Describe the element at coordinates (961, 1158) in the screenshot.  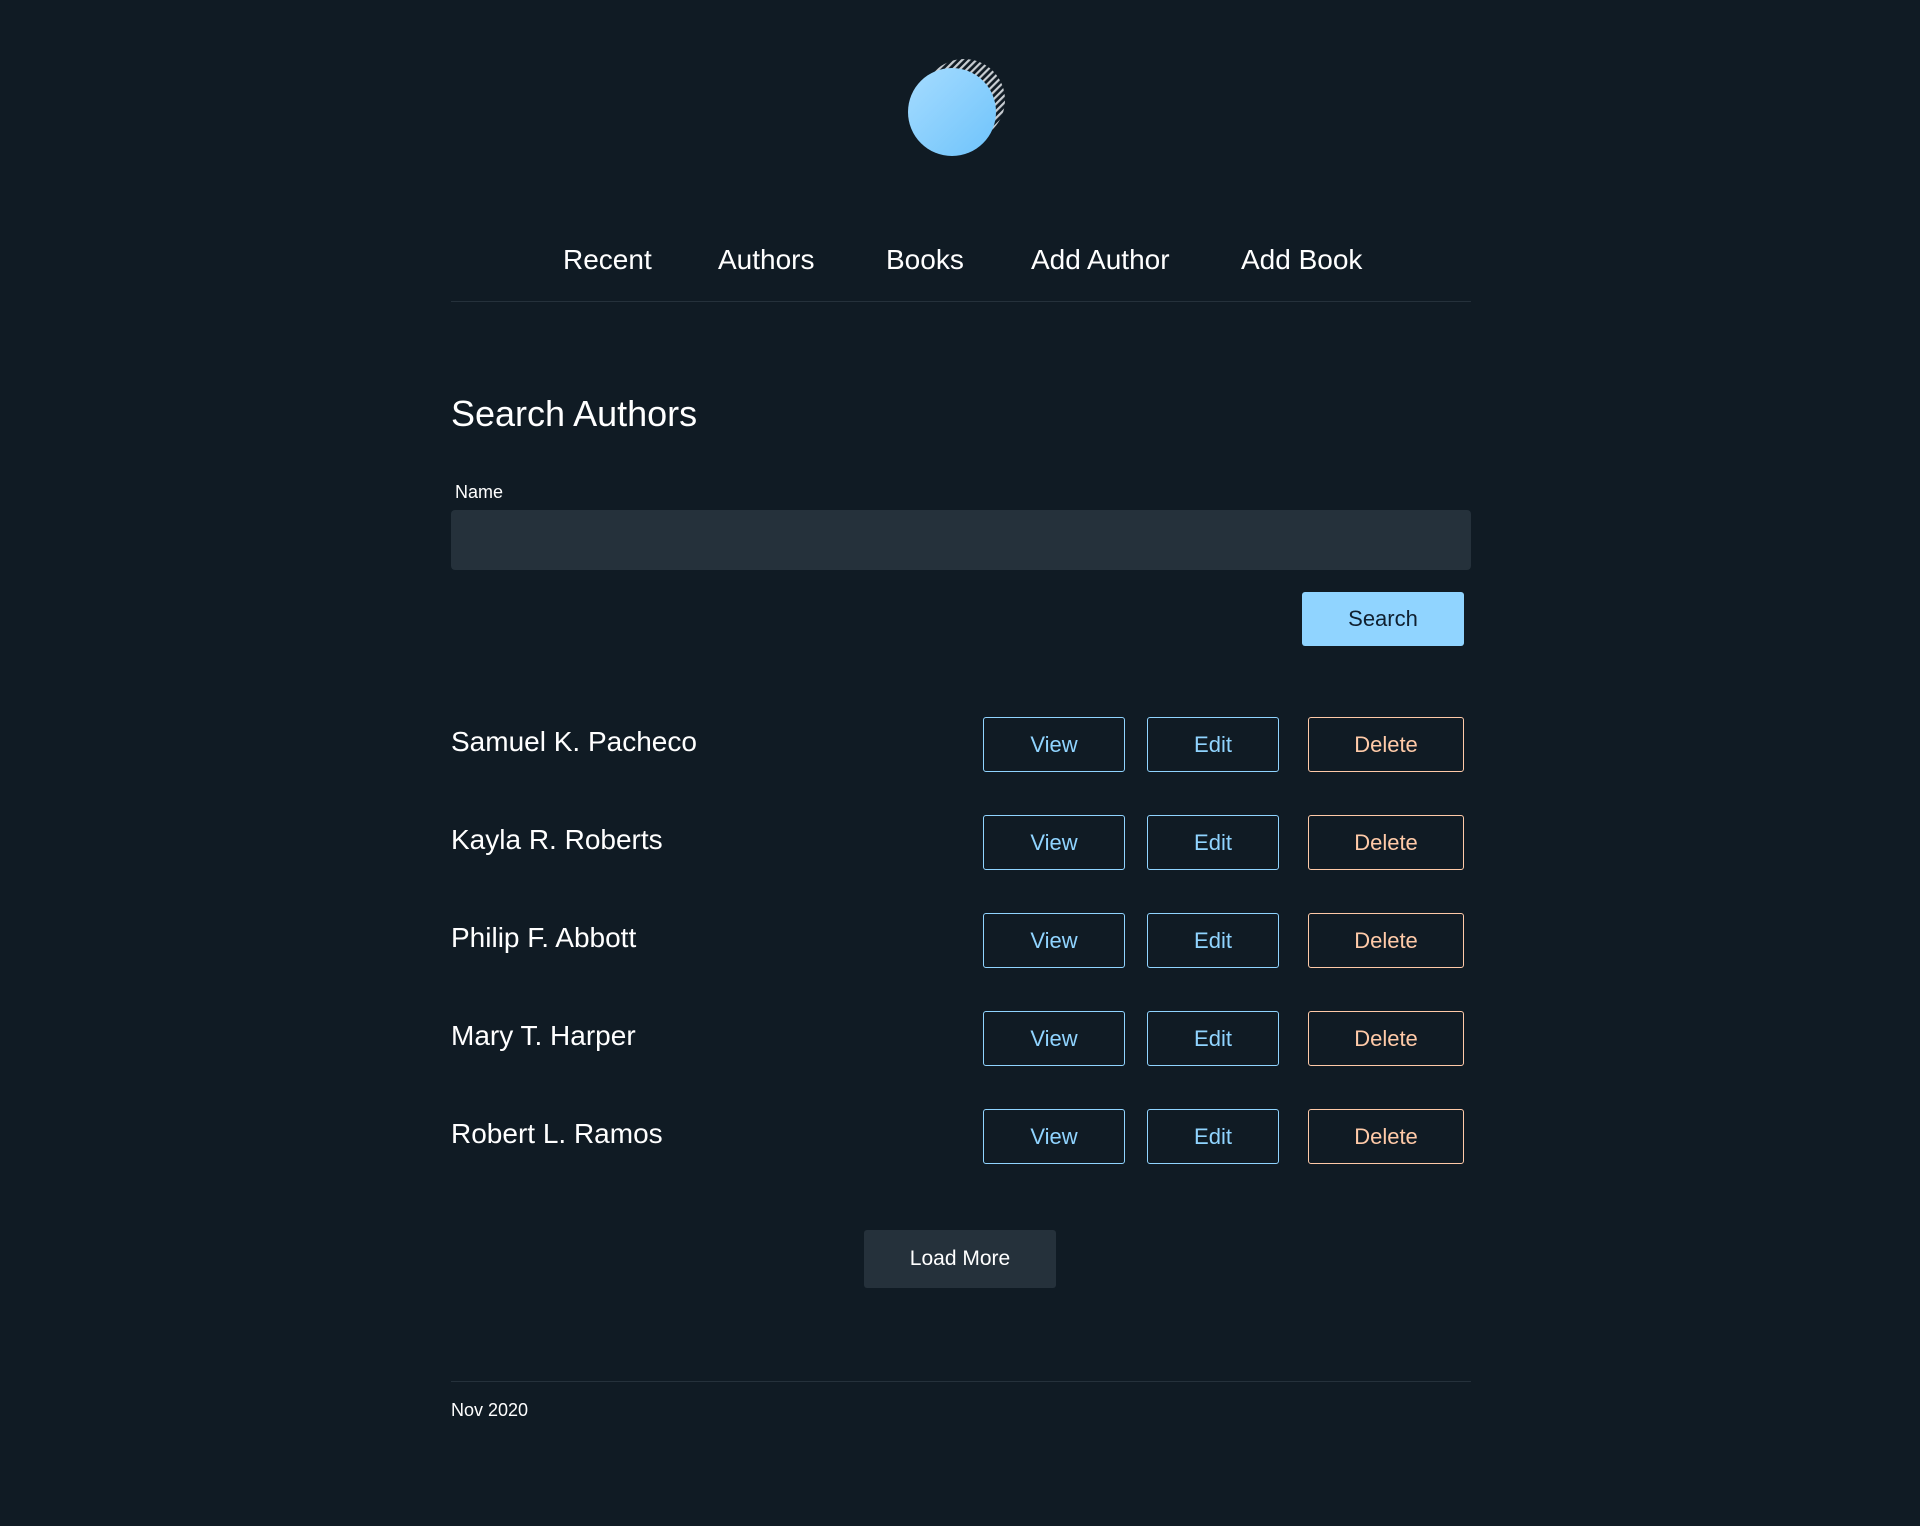
I see `author-row: Robert L. Ramos View Edit Delete` at that location.